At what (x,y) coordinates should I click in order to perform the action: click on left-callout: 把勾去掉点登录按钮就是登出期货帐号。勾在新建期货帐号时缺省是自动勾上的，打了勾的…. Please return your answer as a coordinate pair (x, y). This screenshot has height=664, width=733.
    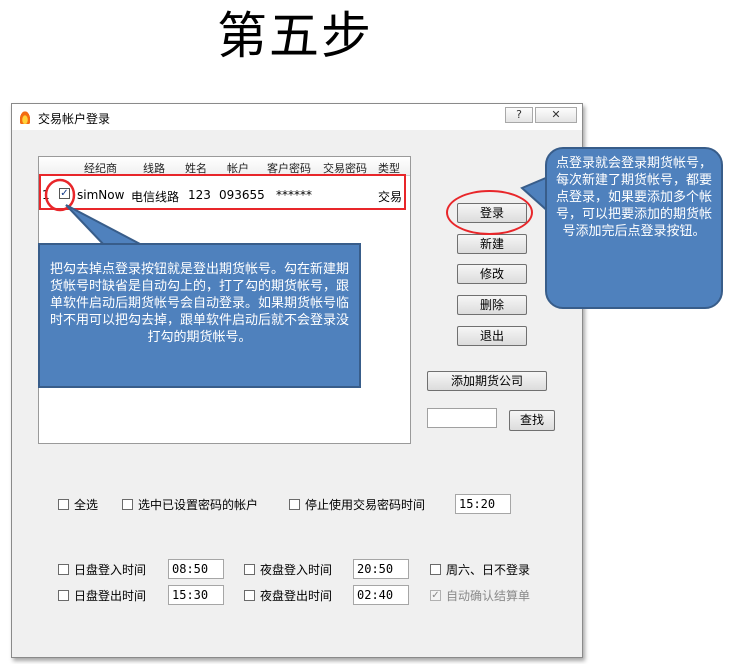
    Looking at the image, I should click on (199, 315).